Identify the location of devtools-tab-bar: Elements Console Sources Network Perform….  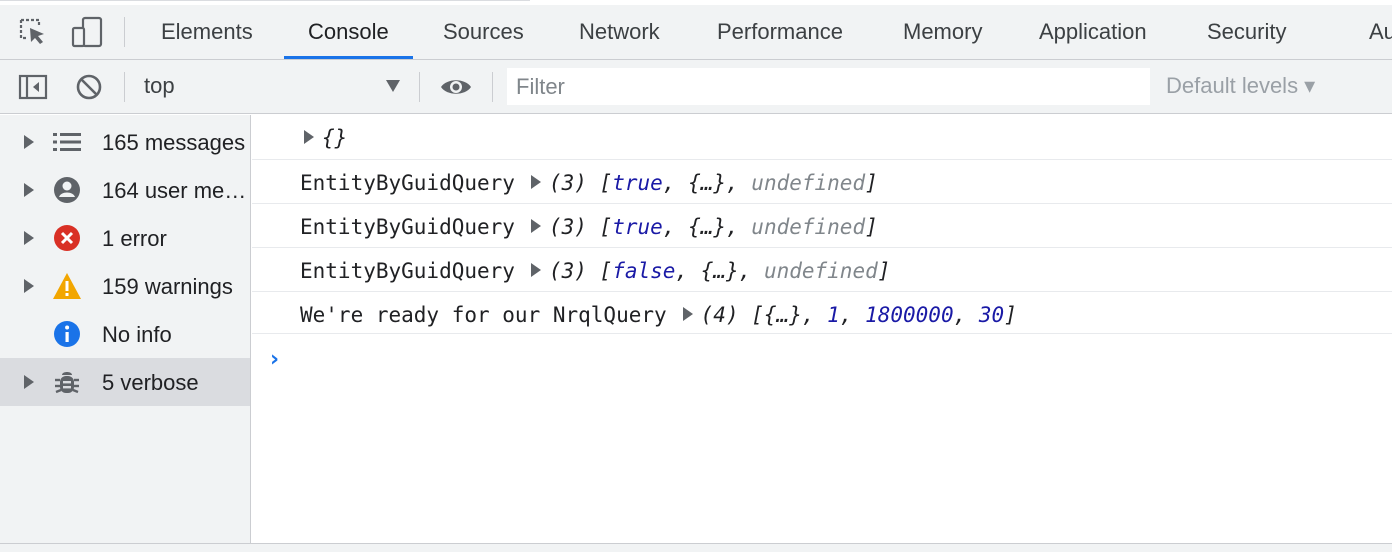
(696, 30).